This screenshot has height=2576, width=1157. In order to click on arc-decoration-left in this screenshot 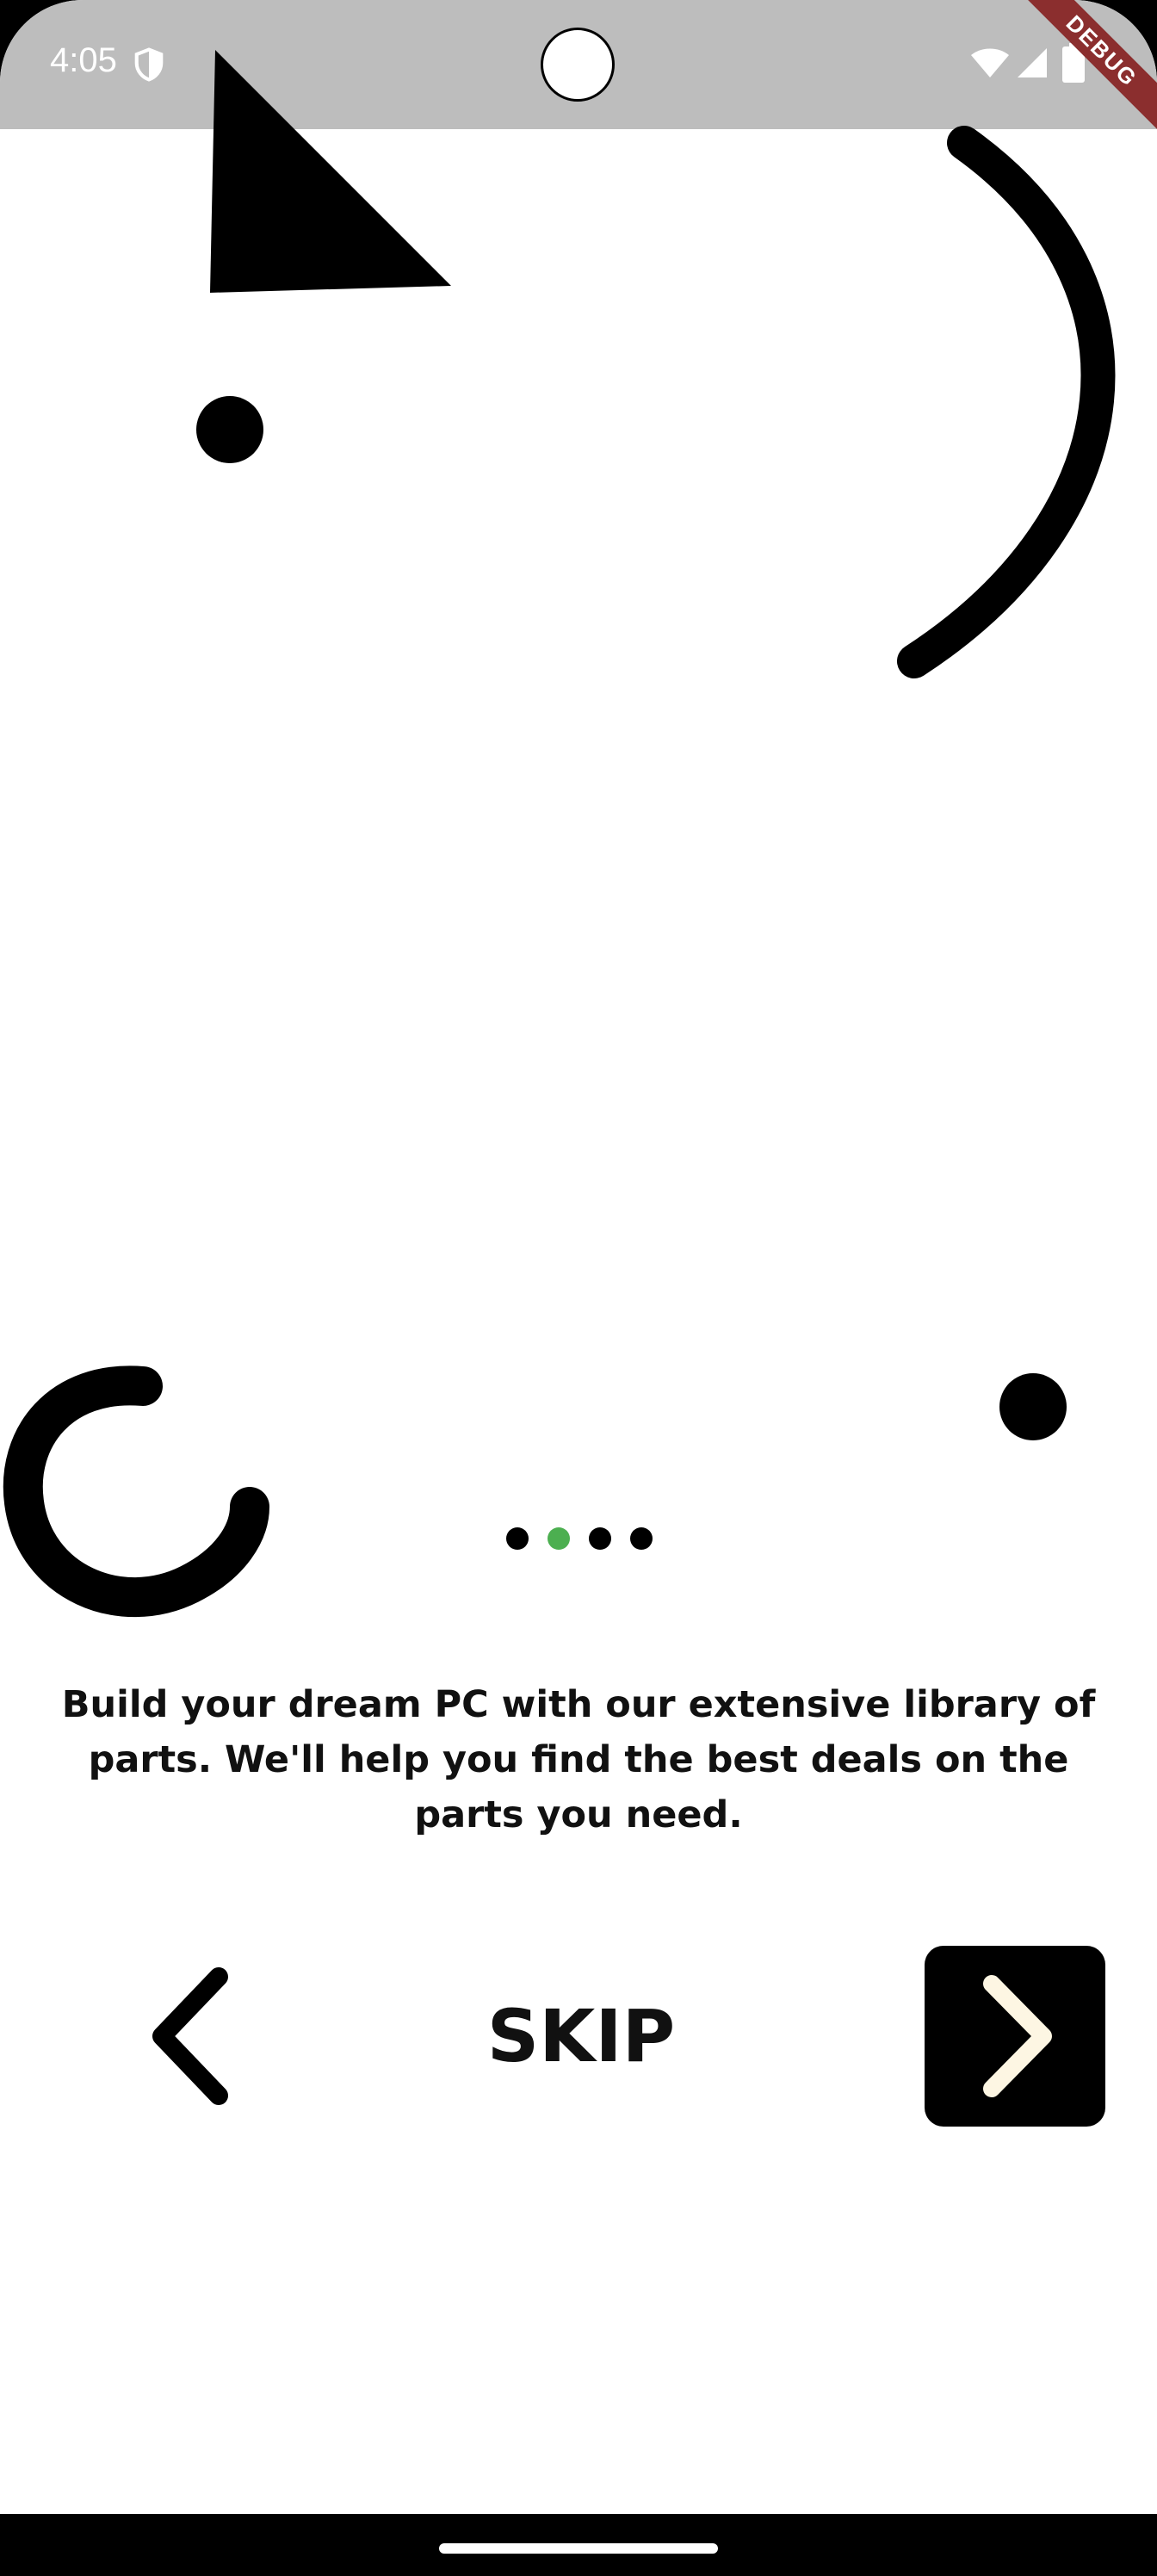, I will do `click(136, 1492)`.